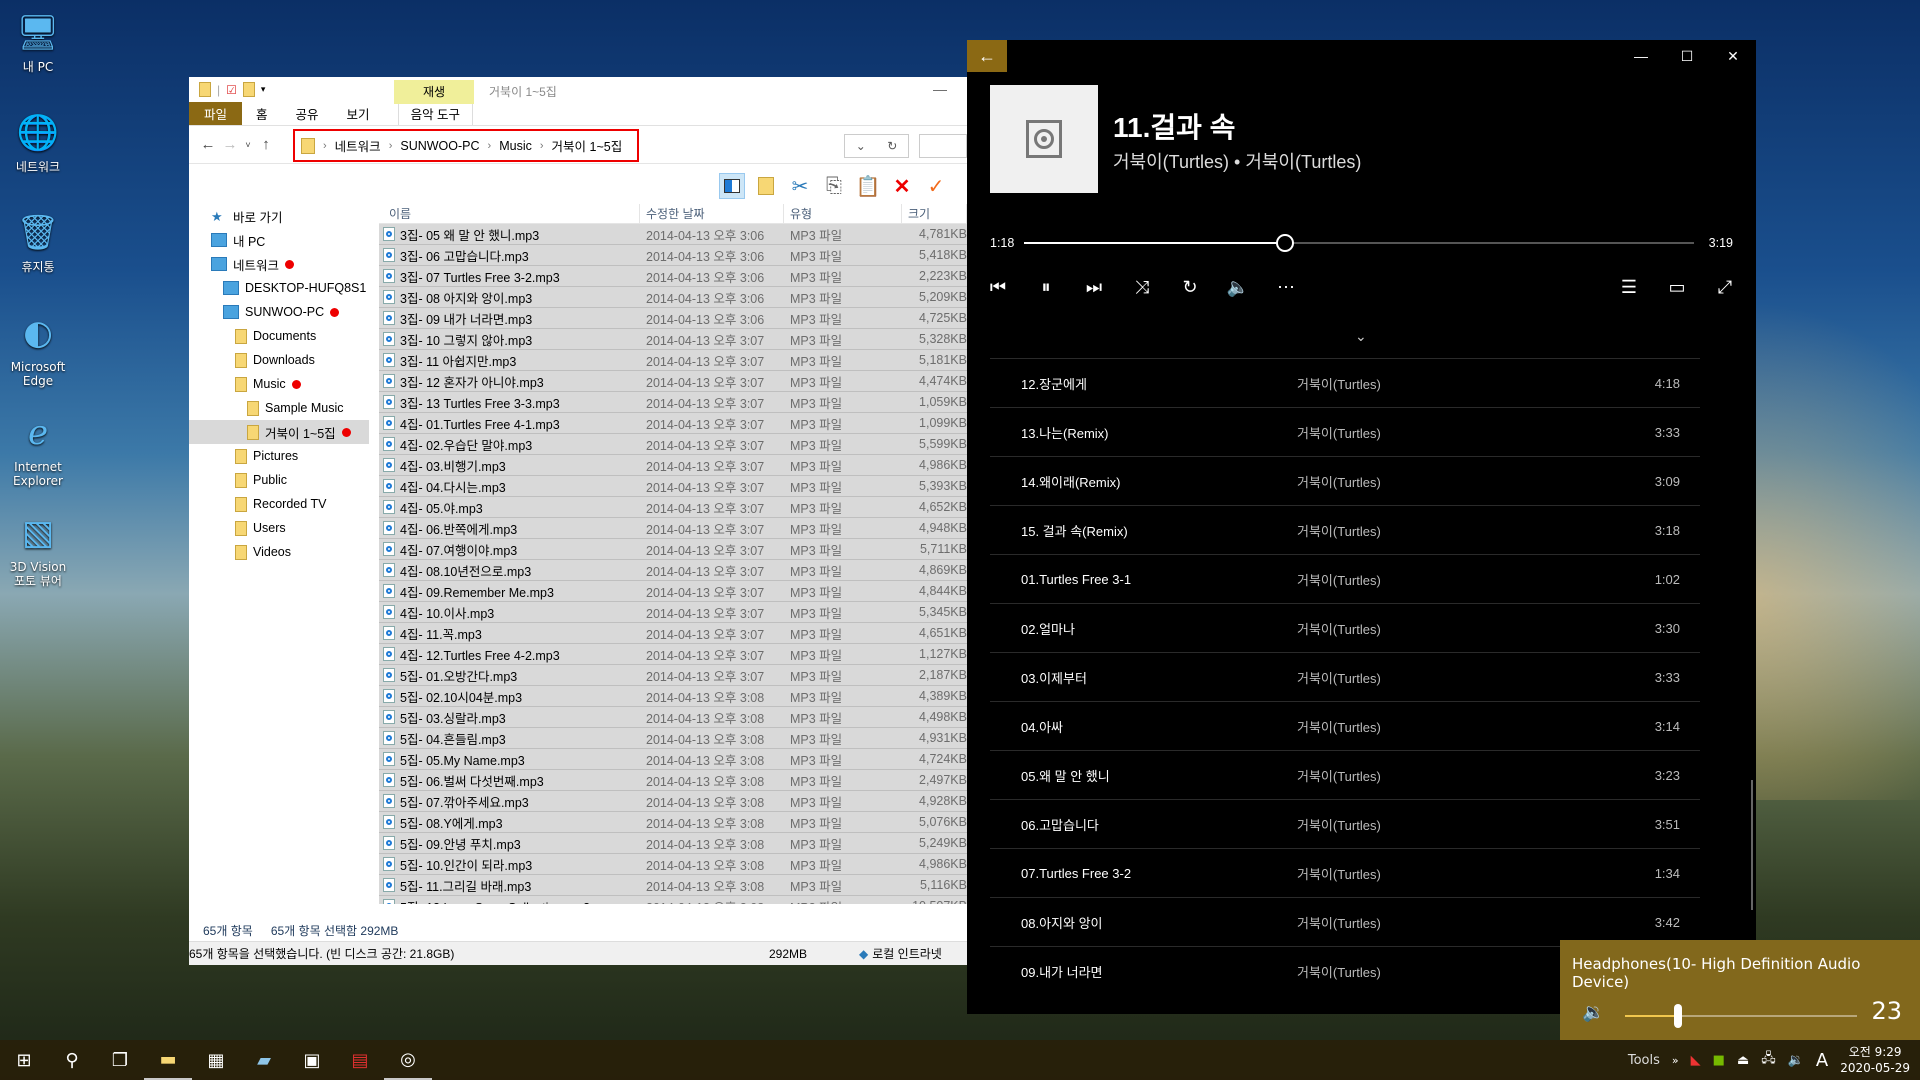 This screenshot has height=1080, width=1920. Describe the element at coordinates (1286, 287) in the screenshot. I see `more-options-icon: ⋯` at that location.